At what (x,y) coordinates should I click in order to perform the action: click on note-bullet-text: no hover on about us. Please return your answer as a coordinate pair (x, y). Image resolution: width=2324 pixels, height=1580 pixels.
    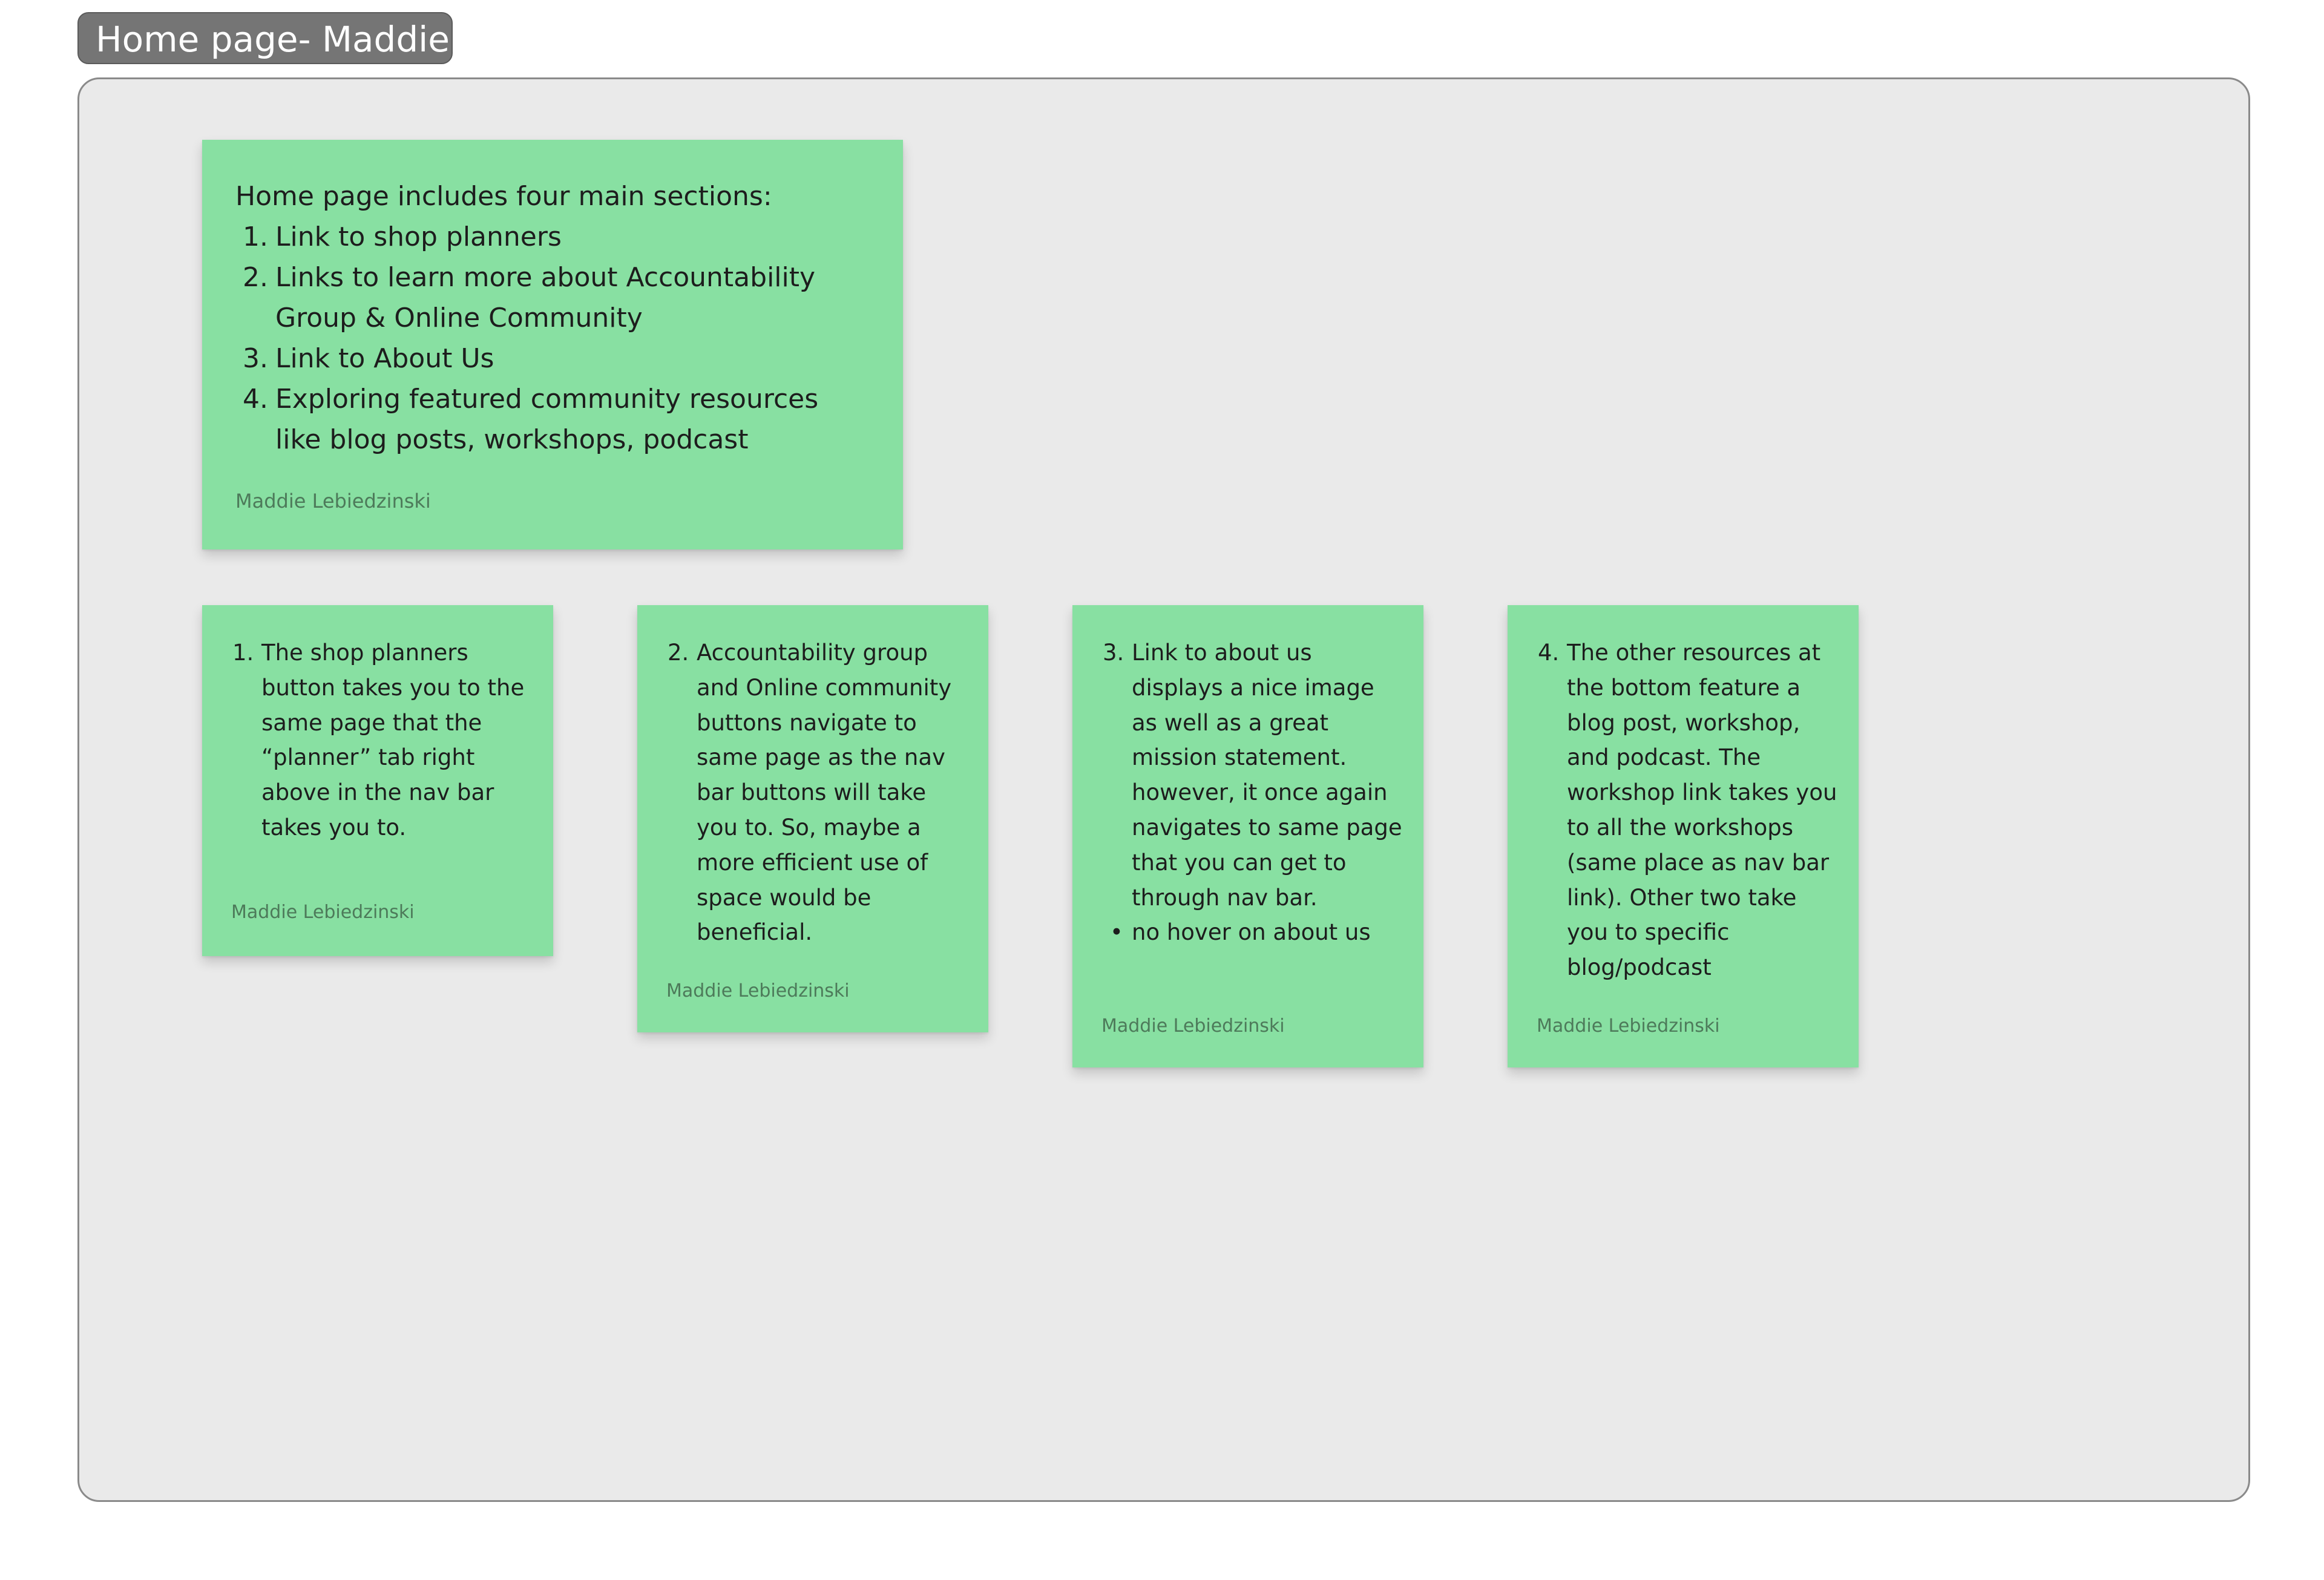
    Looking at the image, I should click on (1252, 932).